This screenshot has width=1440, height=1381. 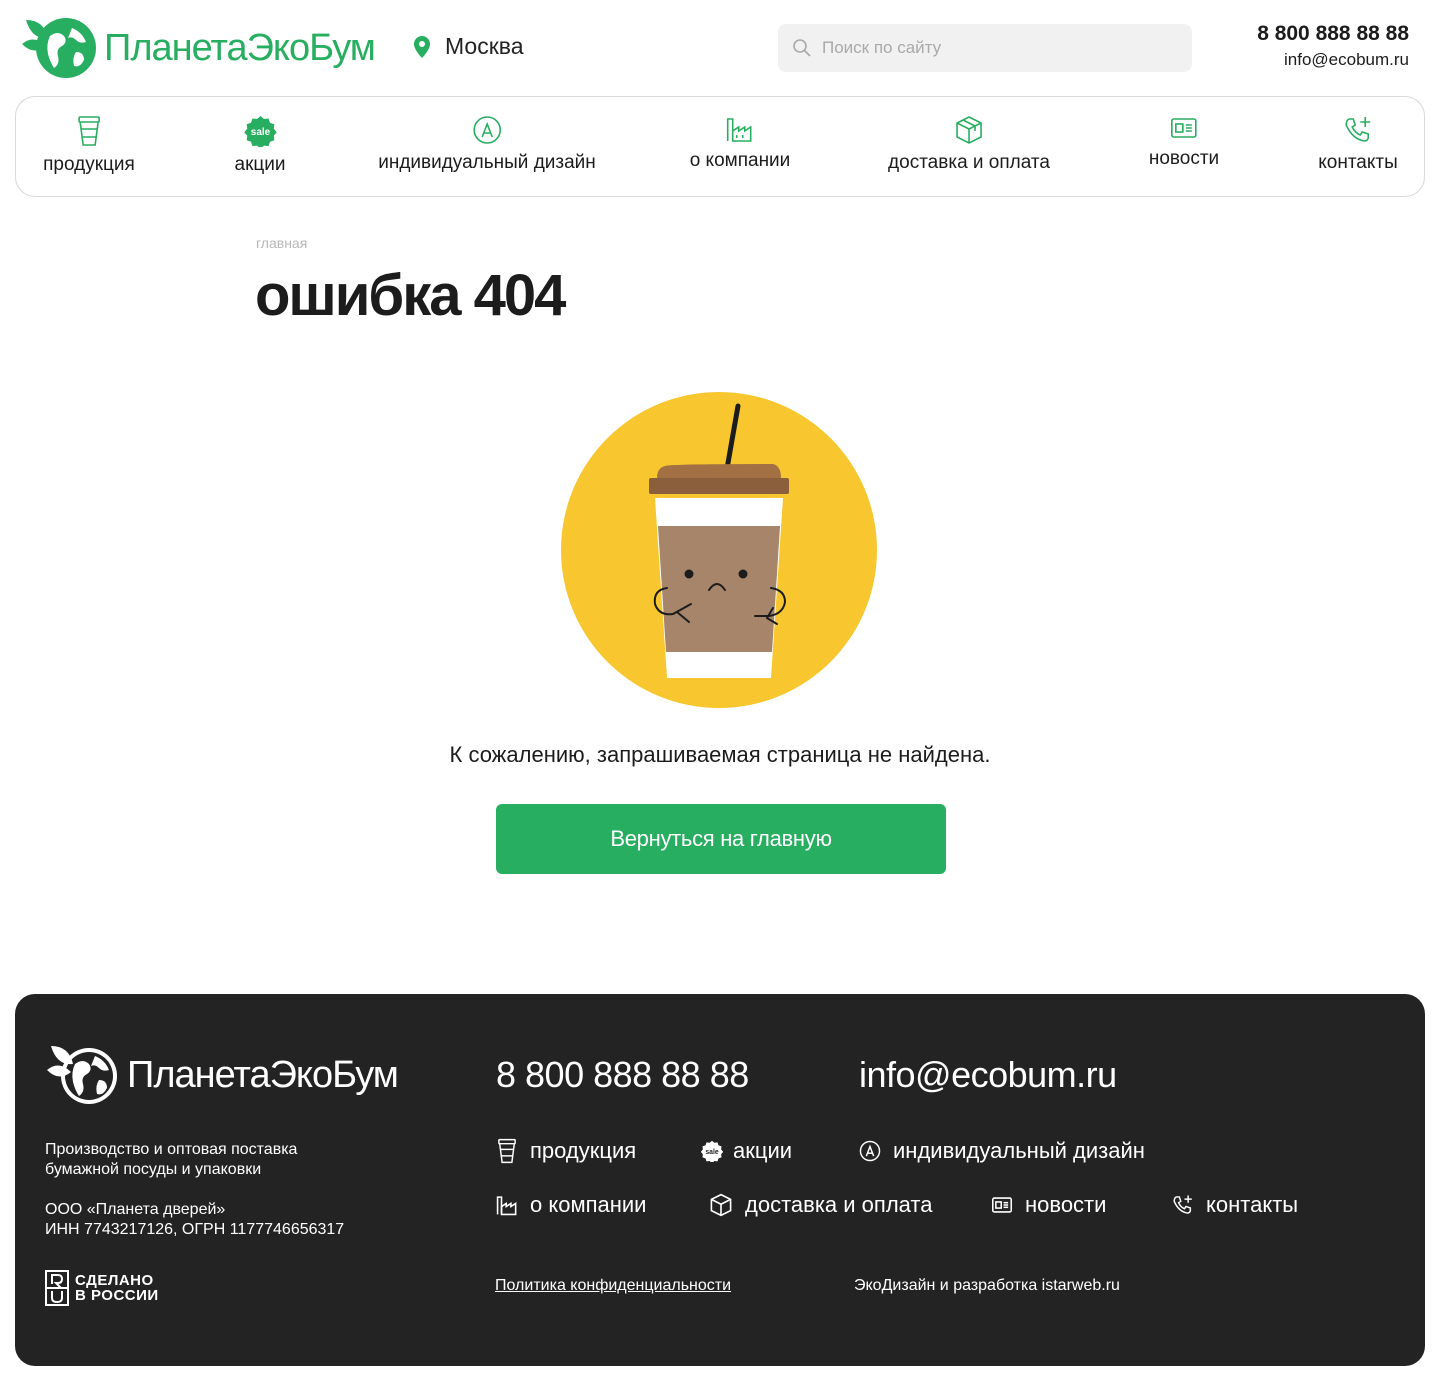 What do you see at coordinates (1358, 162) in the screenshot?
I see `nav-label: контакты` at bounding box center [1358, 162].